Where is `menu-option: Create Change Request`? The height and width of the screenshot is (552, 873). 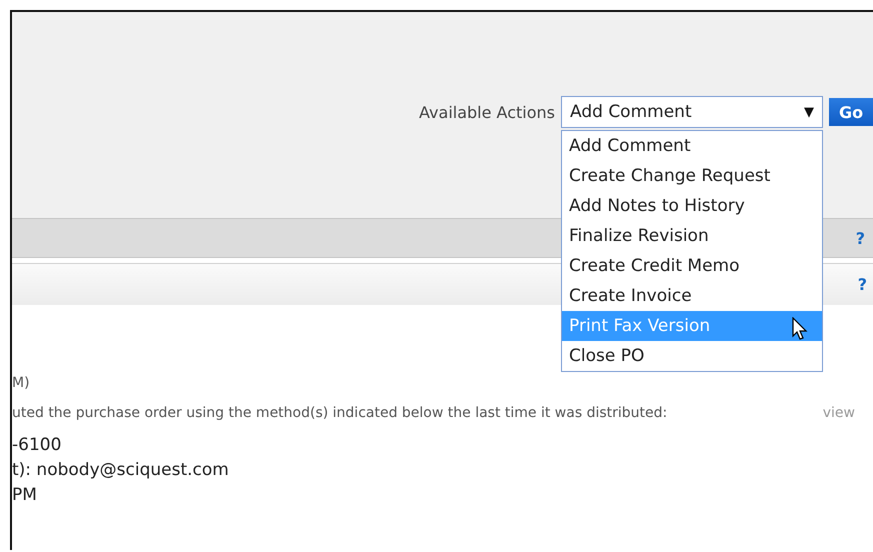
menu-option: Create Change Request is located at coordinates (692, 176).